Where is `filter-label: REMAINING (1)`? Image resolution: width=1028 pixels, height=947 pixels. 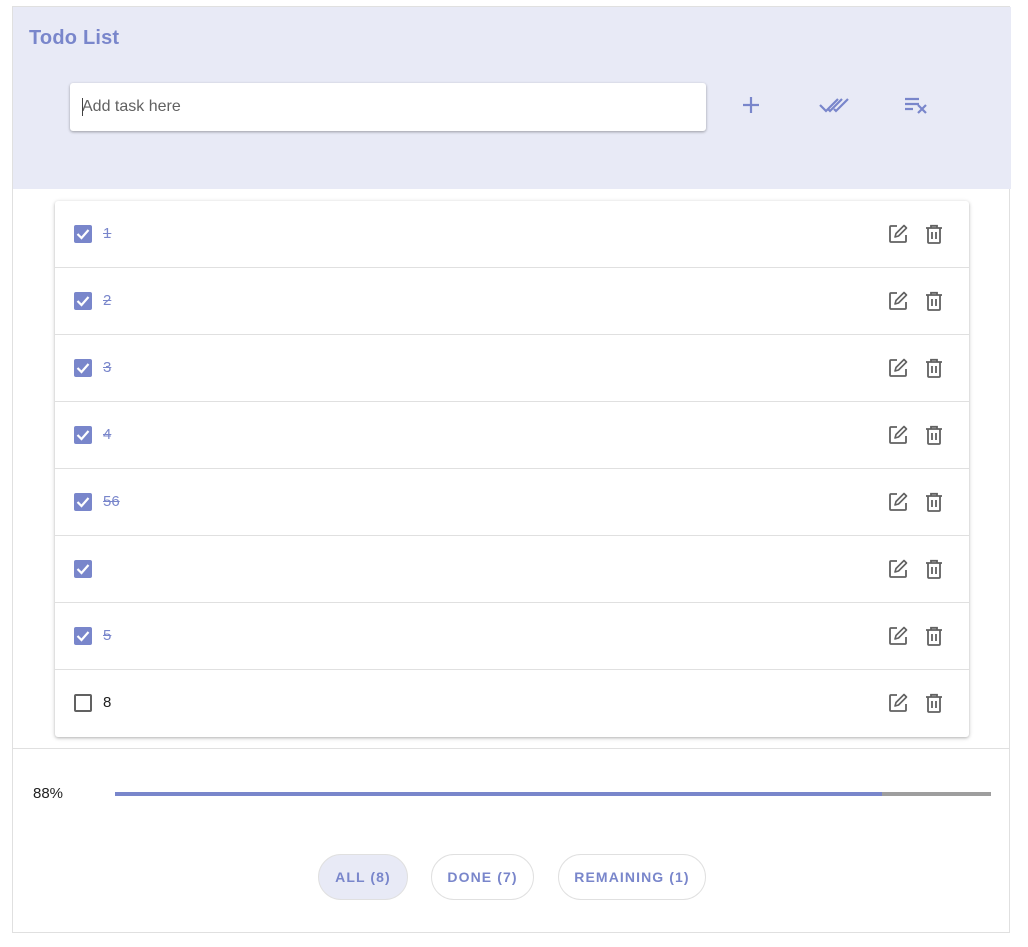 filter-label: REMAINING (1) is located at coordinates (632, 877).